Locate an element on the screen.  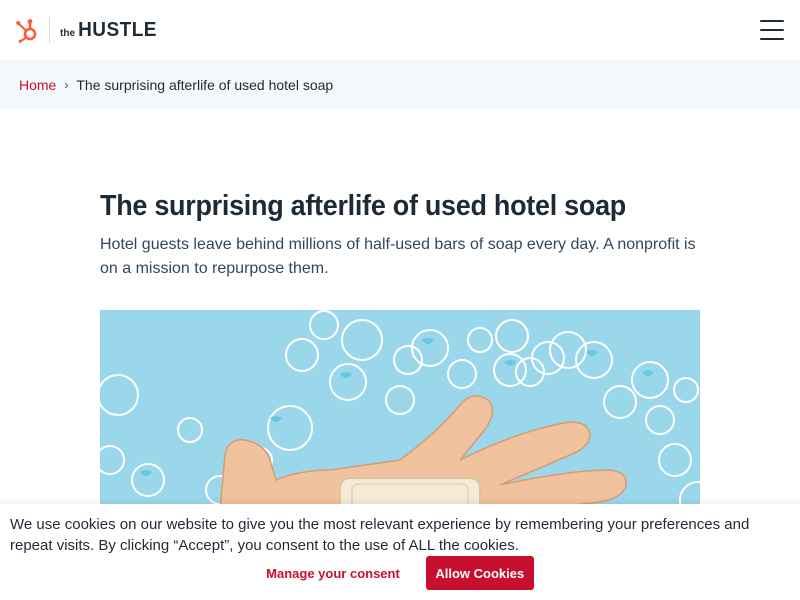
brand-divider is located at coordinates (49, 30).